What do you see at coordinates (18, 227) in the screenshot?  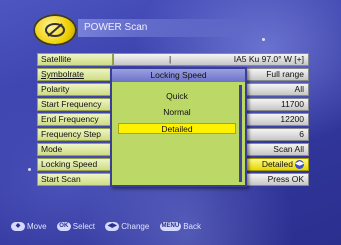 I see `nav-button-icon: ◆` at bounding box center [18, 227].